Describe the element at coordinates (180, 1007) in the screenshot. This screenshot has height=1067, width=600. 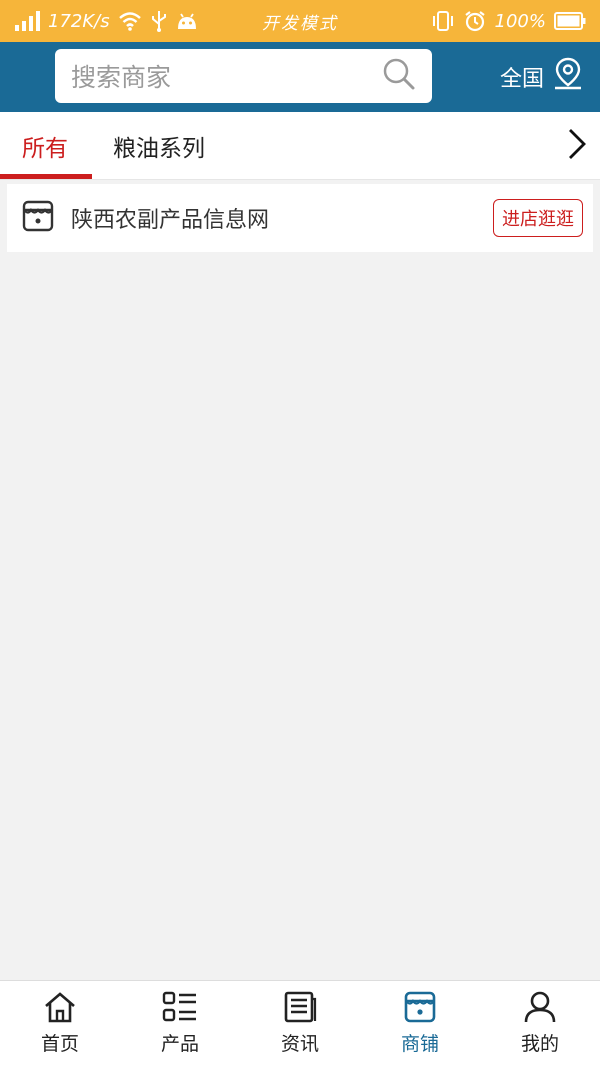
I see `list-icon` at that location.